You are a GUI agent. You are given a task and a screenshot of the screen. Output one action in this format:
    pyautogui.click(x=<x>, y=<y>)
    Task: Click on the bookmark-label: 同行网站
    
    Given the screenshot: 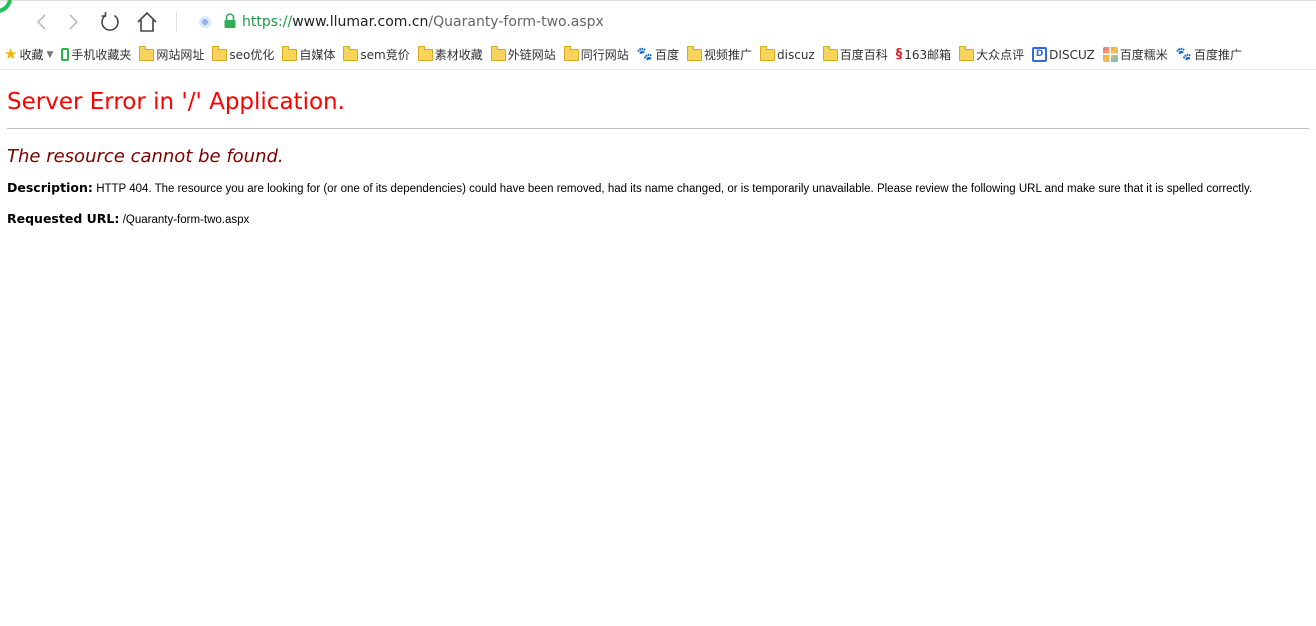 What is the action you would take?
    pyautogui.click(x=604, y=55)
    